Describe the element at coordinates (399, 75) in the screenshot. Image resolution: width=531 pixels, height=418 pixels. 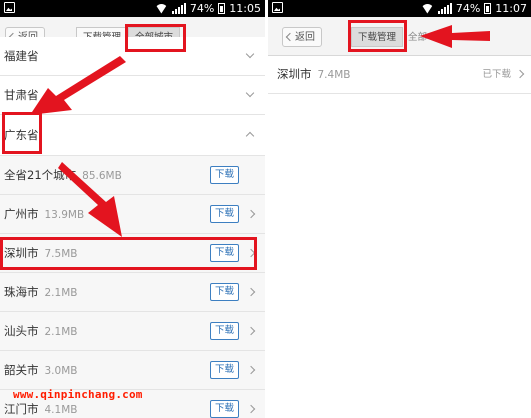
I see `download-item: 深圳市 7.4MB 已下载` at that location.